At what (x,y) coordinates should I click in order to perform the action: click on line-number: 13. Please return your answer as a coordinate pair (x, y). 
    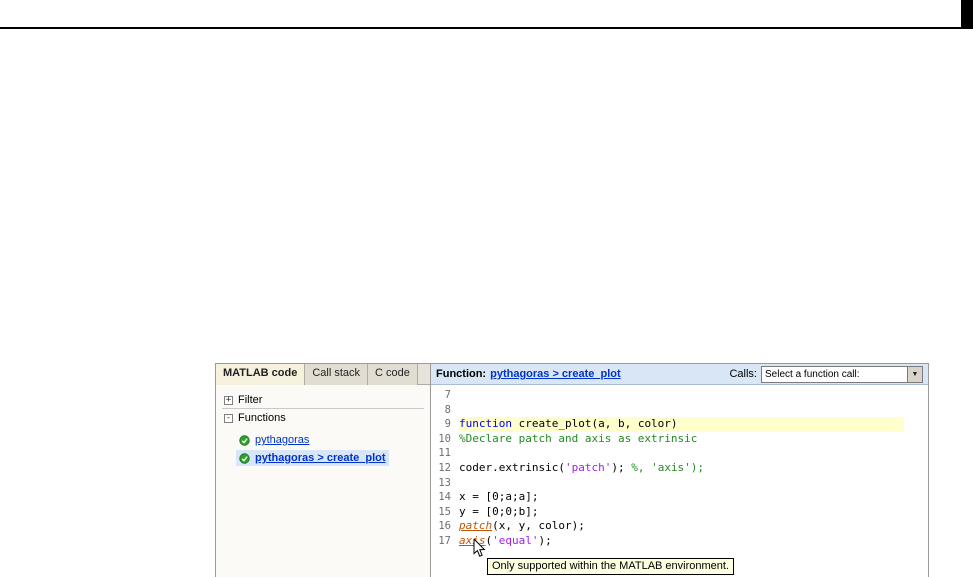
    Looking at the image, I should click on (444, 482).